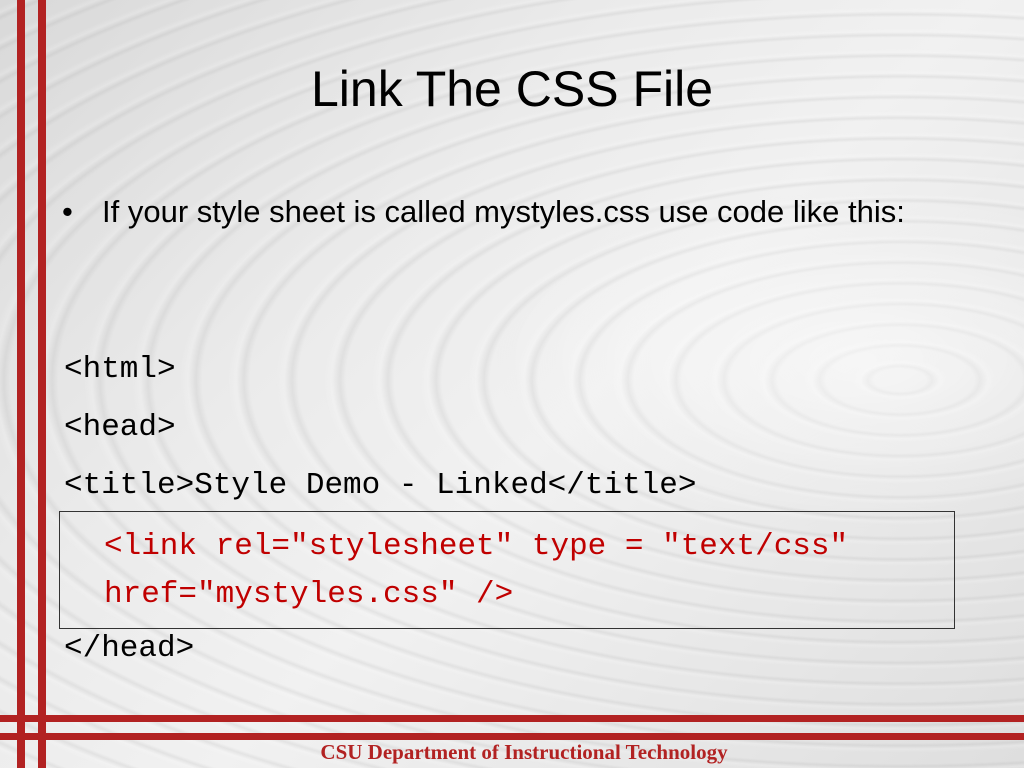 Image resolution: width=1024 pixels, height=768 pixels. Describe the element at coordinates (512, 89) in the screenshot. I see `slide-title: Link The CSS File` at that location.